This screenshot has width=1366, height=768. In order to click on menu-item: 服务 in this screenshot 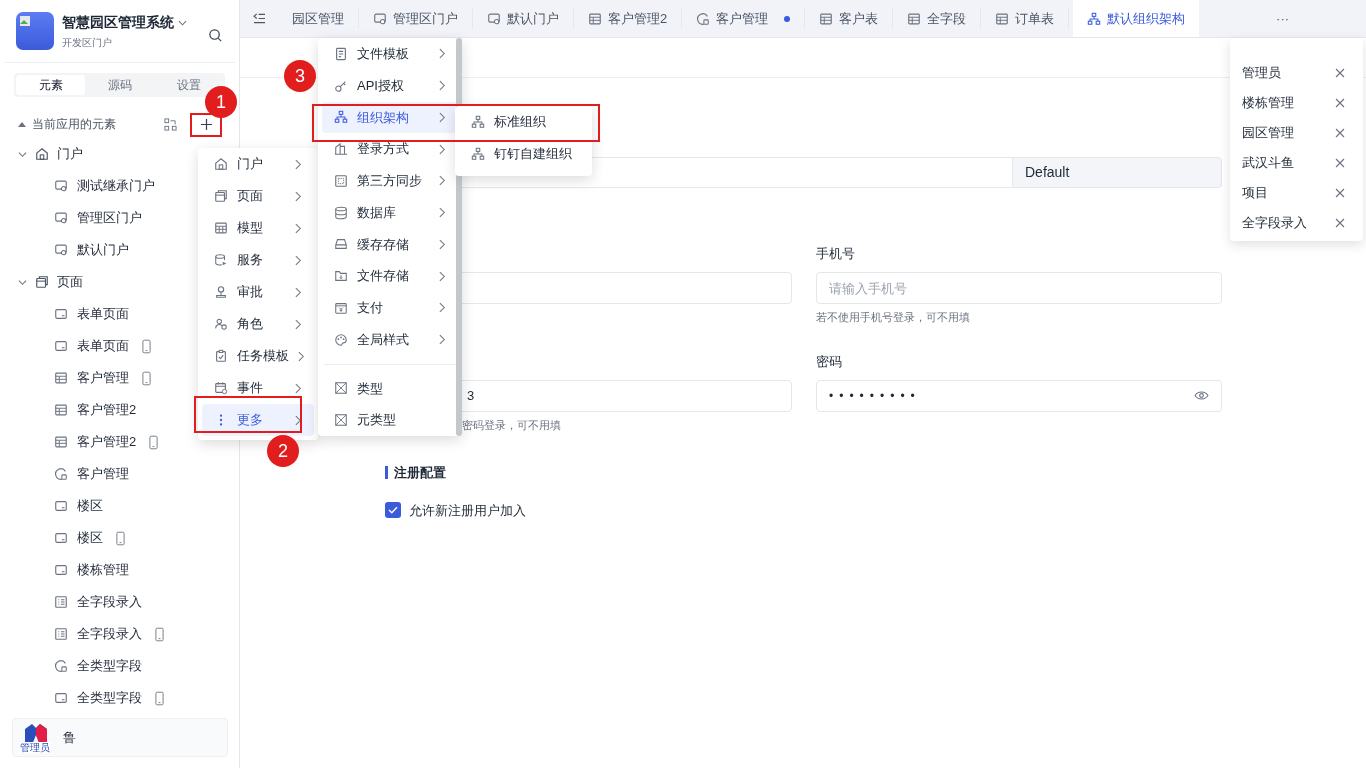, I will do `click(258, 260)`.